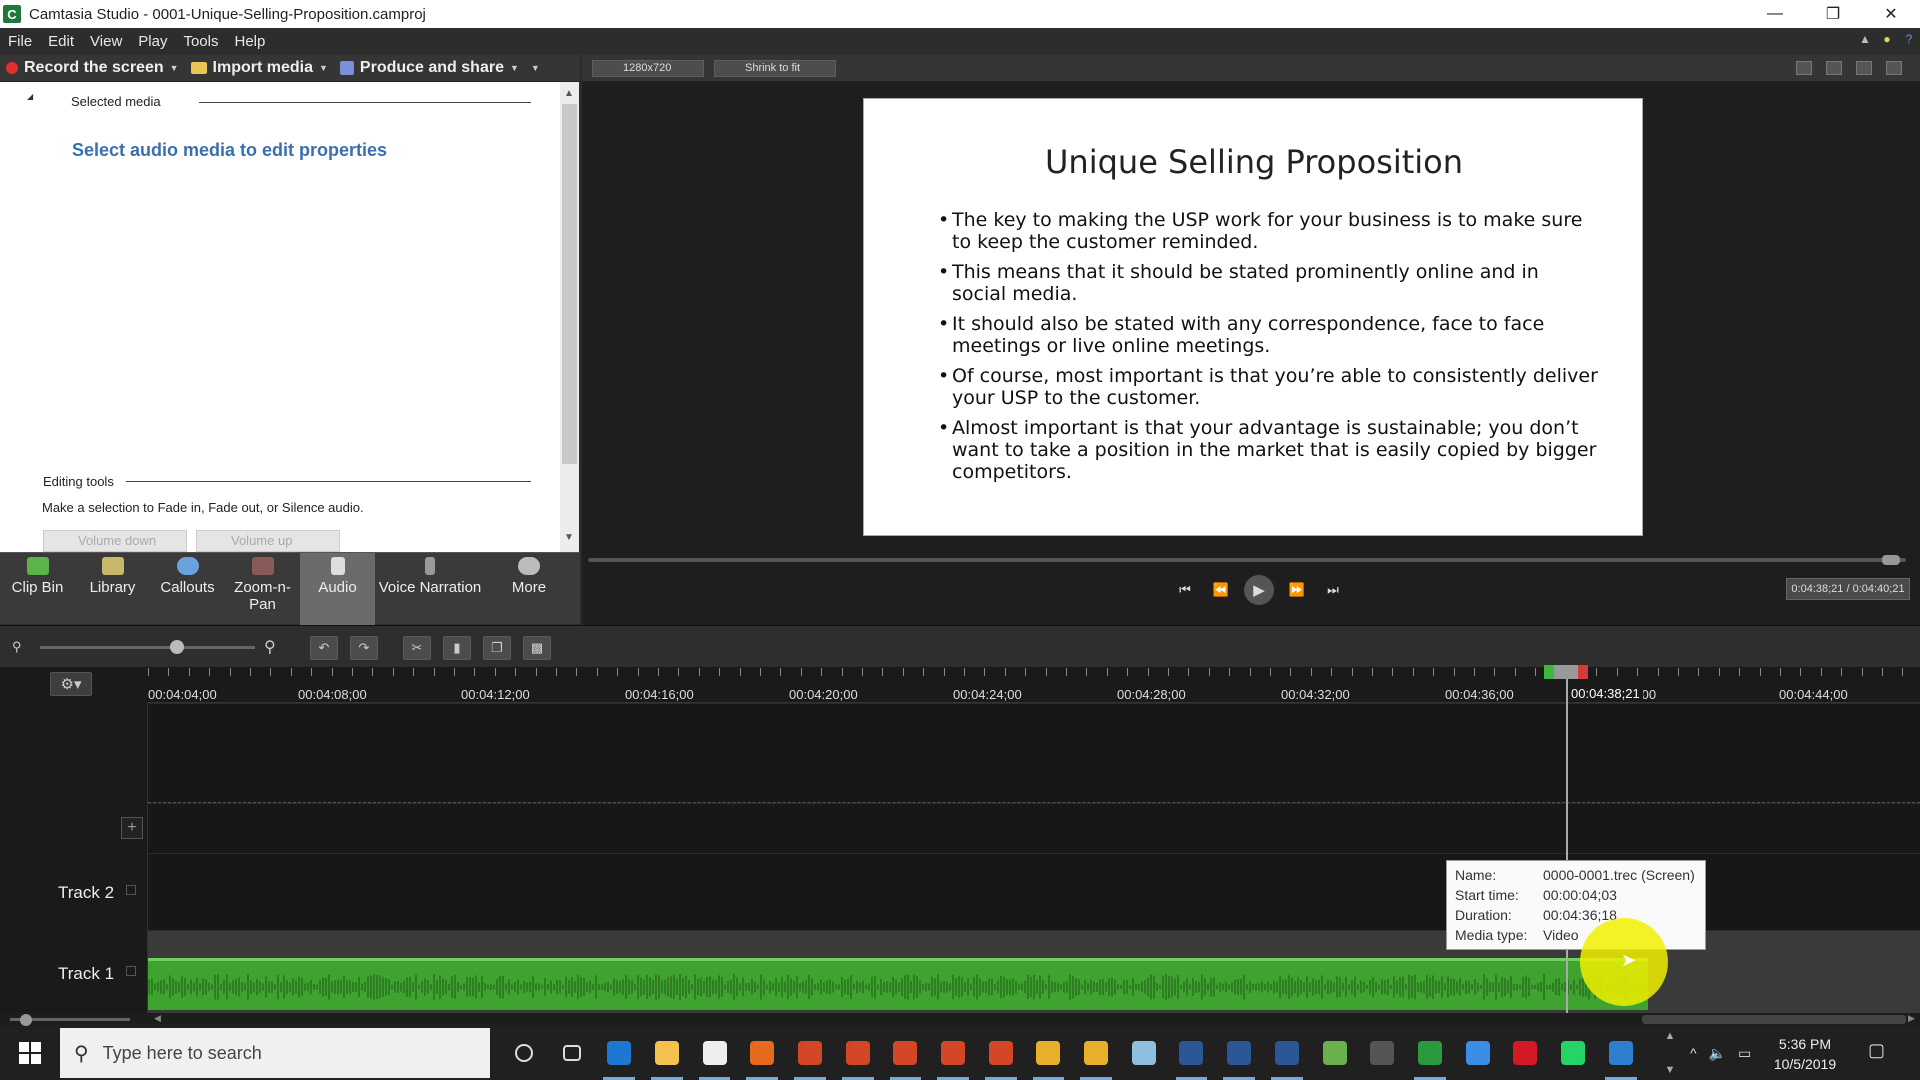 The image size is (1920, 1080). I want to click on lightbulb-icon: ●, so click(1887, 40).